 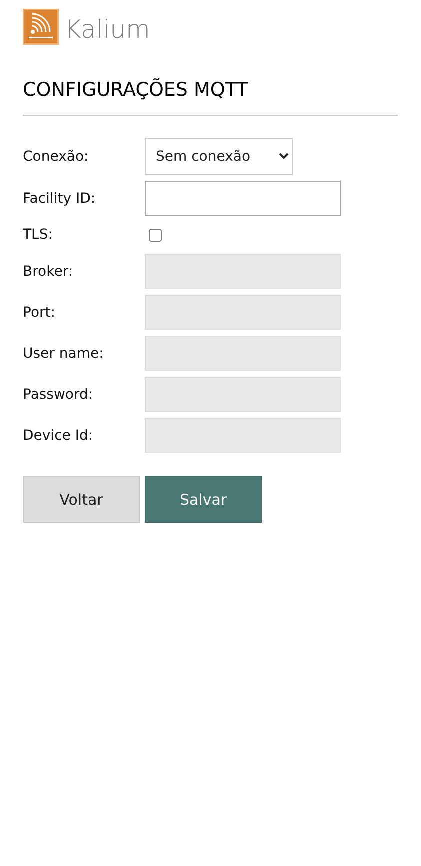 I want to click on field-label: Device Id:, so click(x=58, y=436).